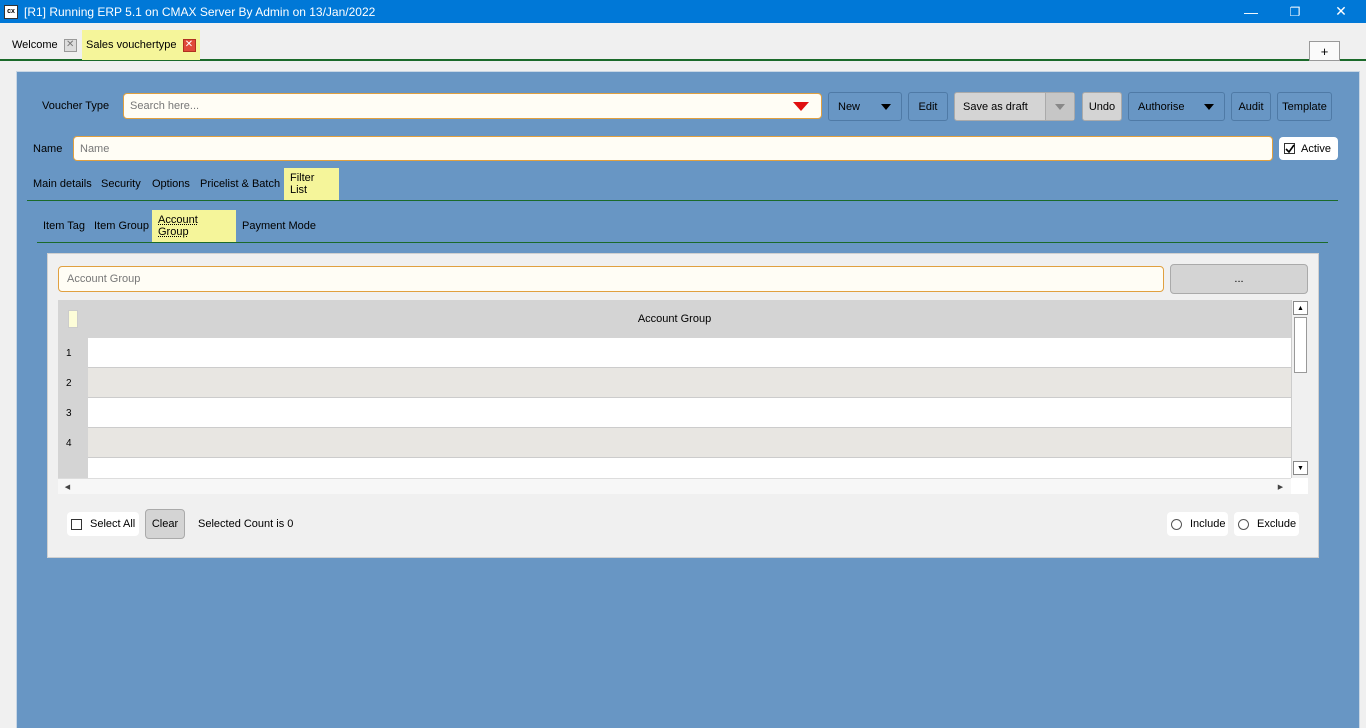  What do you see at coordinates (73, 319) in the screenshot?
I see `select-all-rows-checkbox` at bounding box center [73, 319].